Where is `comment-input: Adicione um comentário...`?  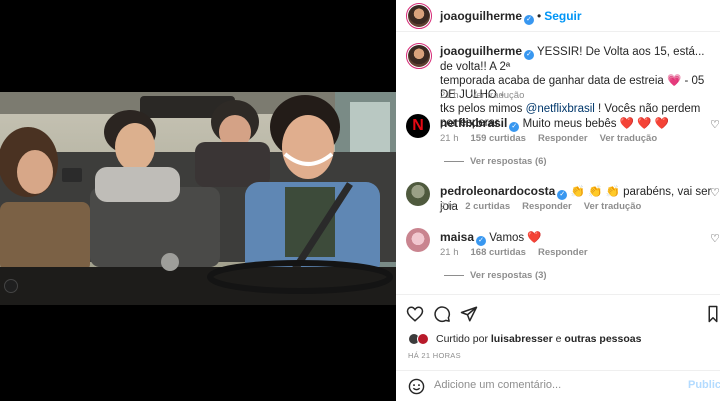
comment-input: Adicione um comentário... is located at coordinates (497, 385).